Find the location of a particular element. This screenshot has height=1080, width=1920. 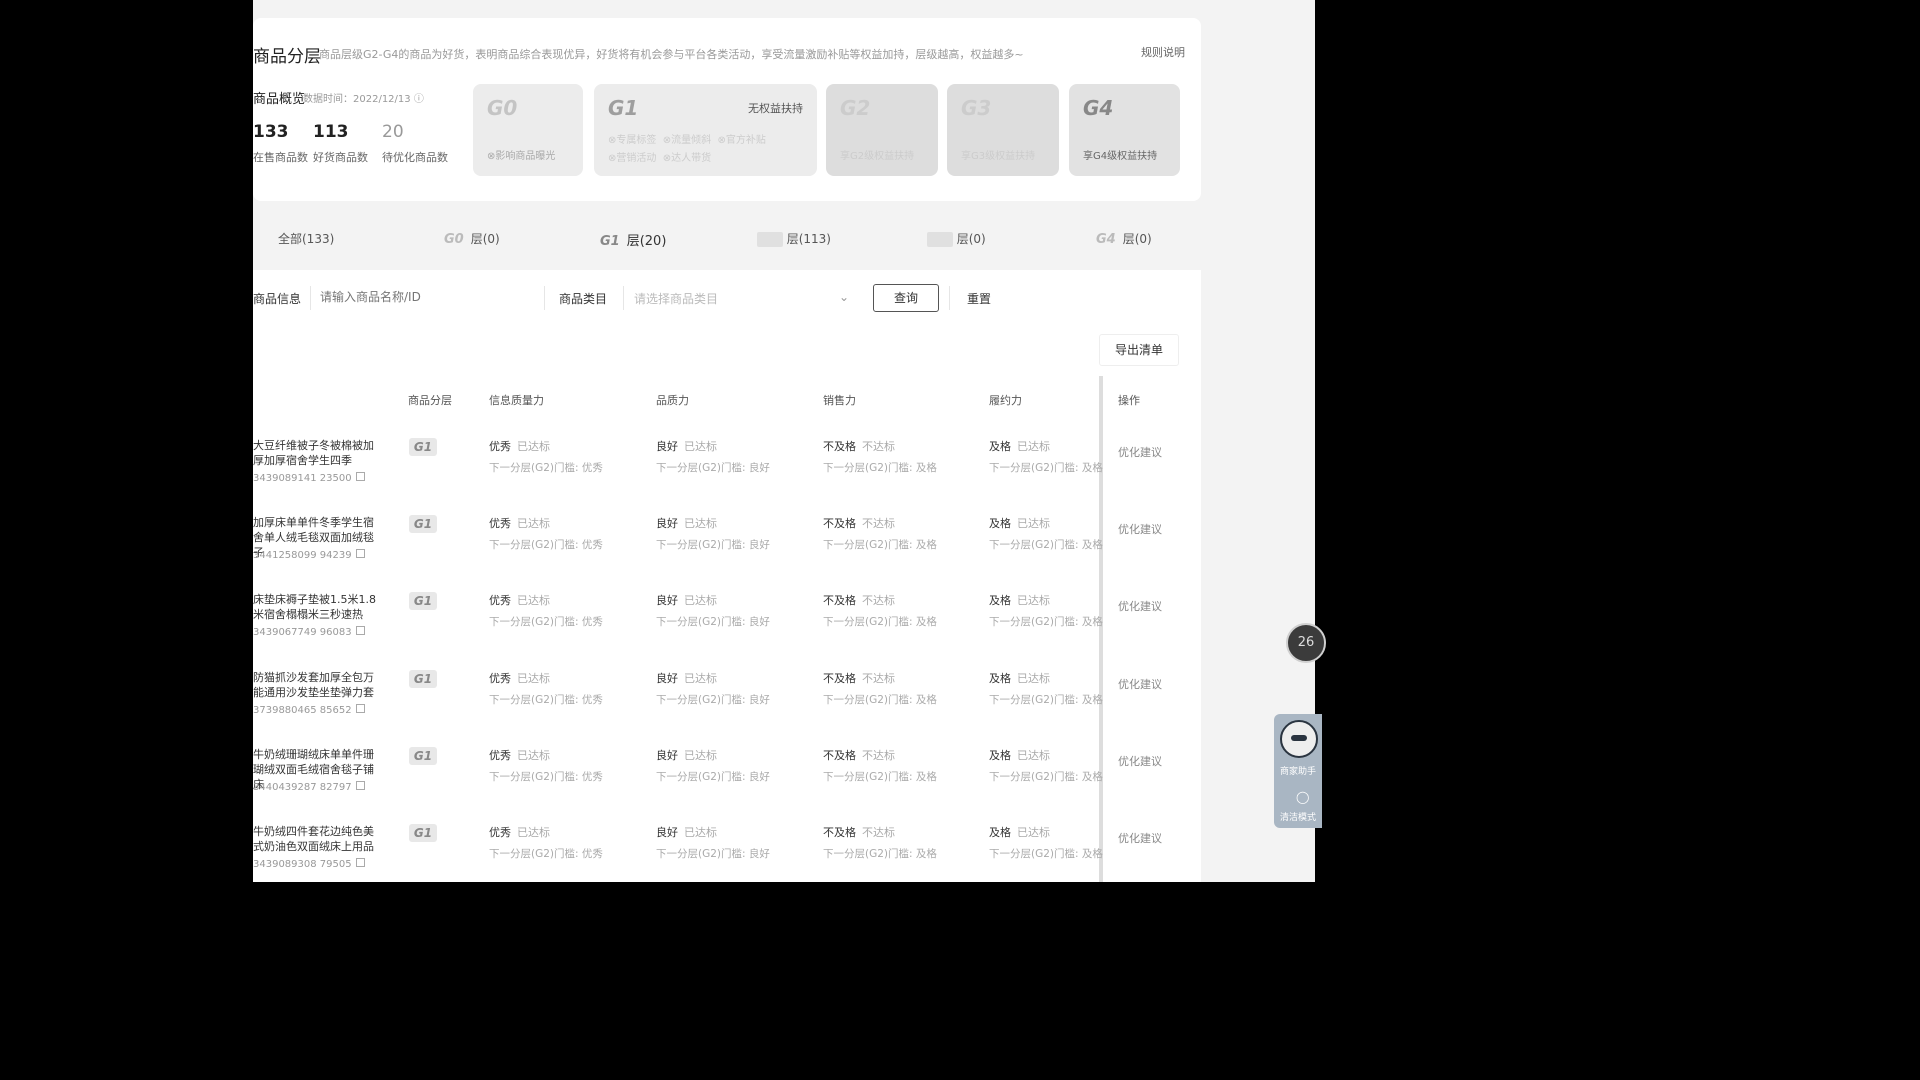

reset-button: 重置 is located at coordinates (979, 298).